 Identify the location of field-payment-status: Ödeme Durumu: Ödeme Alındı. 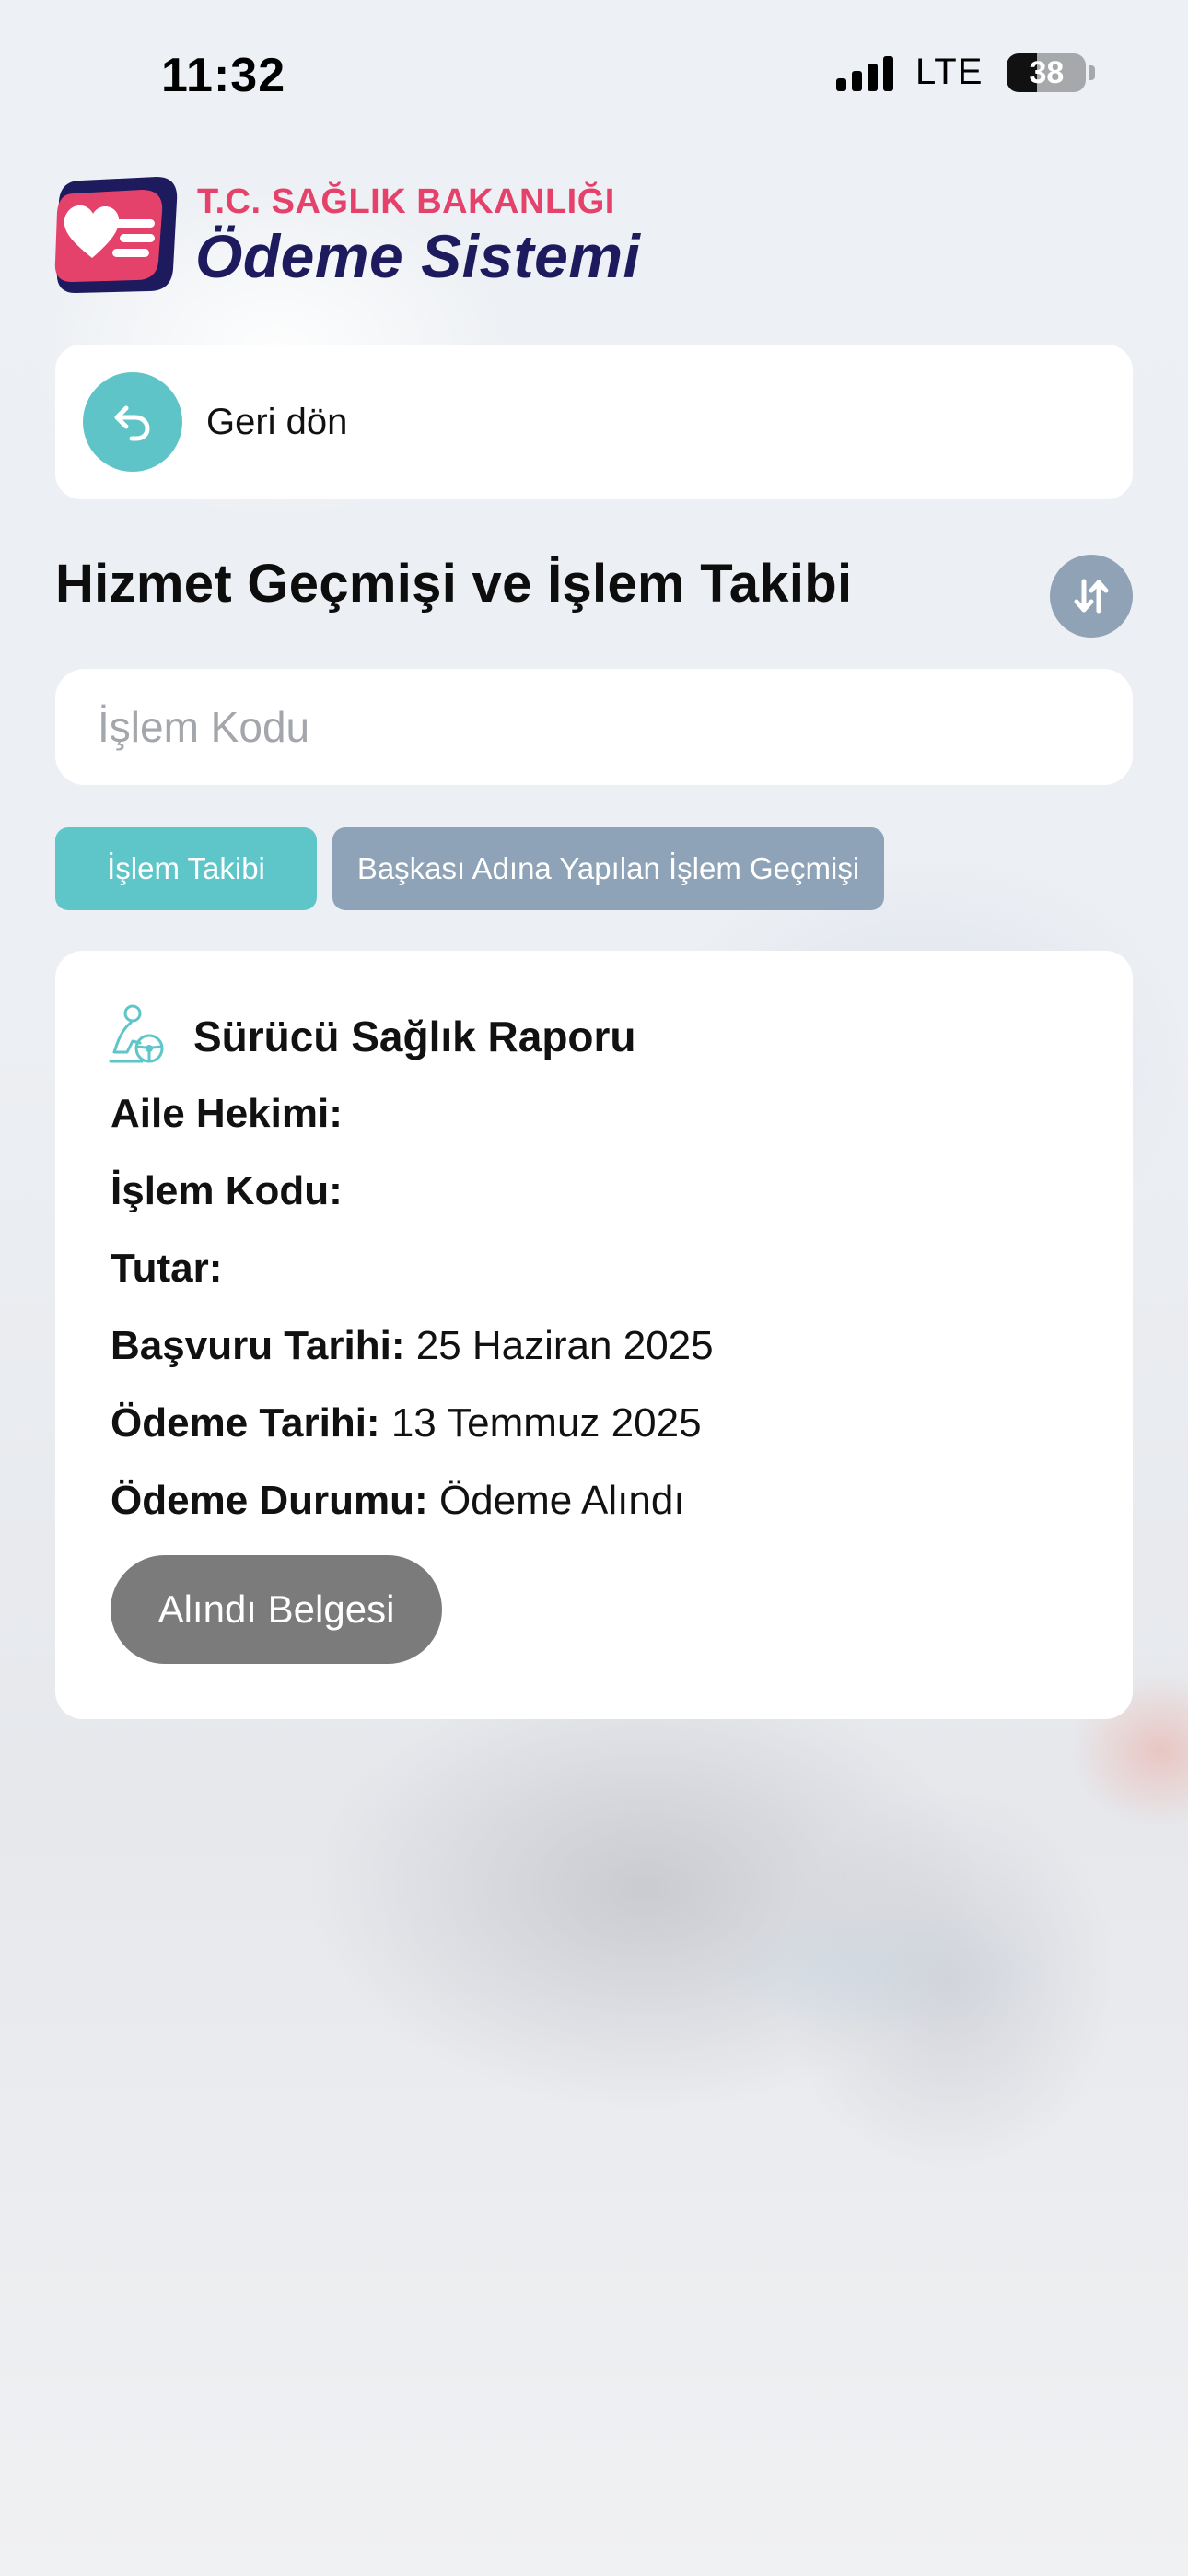
(398, 1501).